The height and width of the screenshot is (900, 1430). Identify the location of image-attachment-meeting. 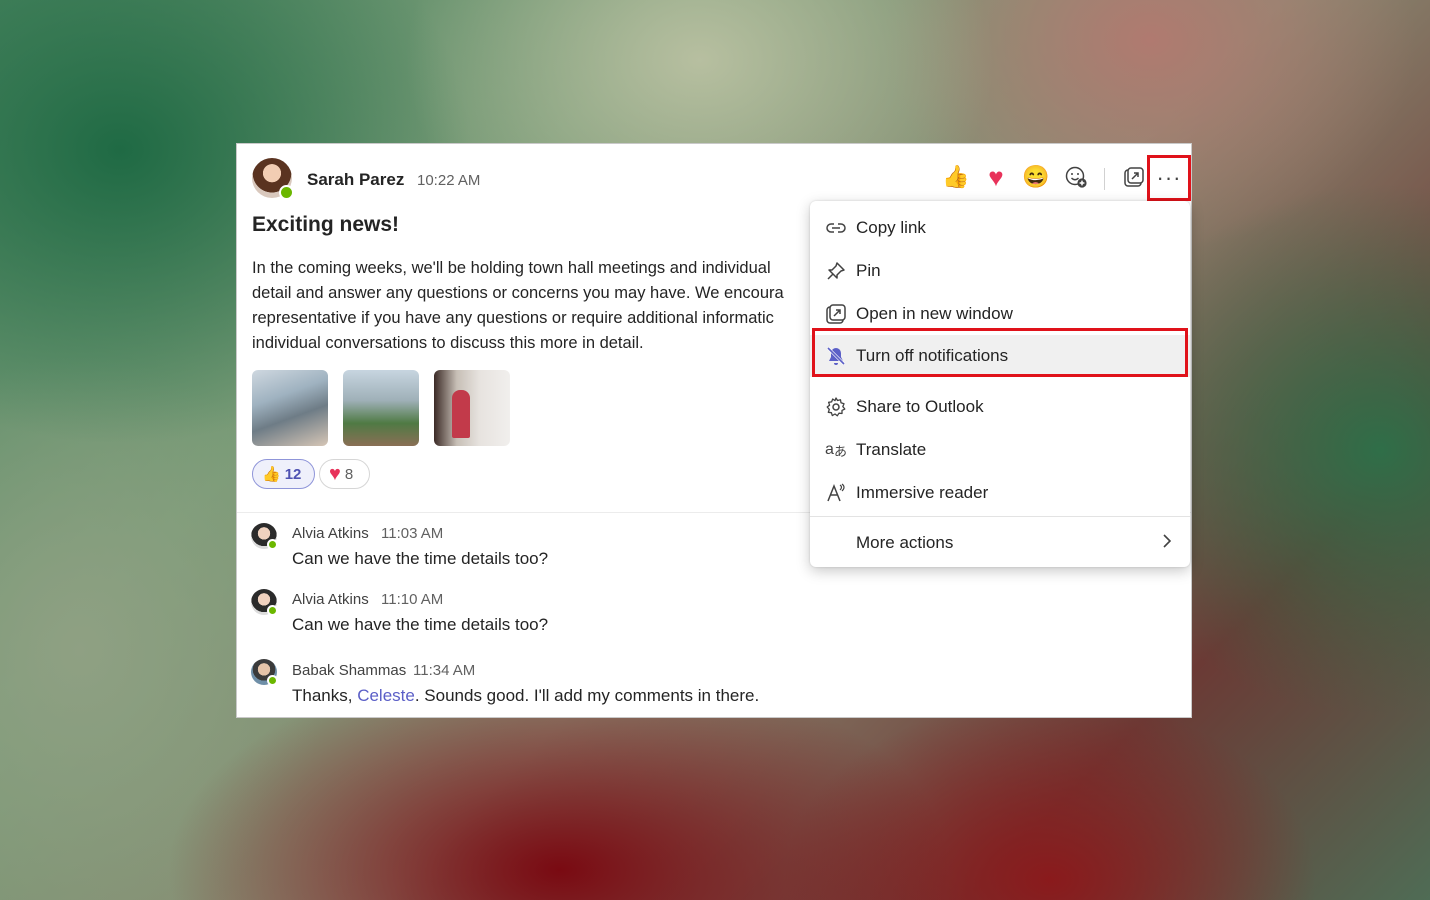
(290, 408).